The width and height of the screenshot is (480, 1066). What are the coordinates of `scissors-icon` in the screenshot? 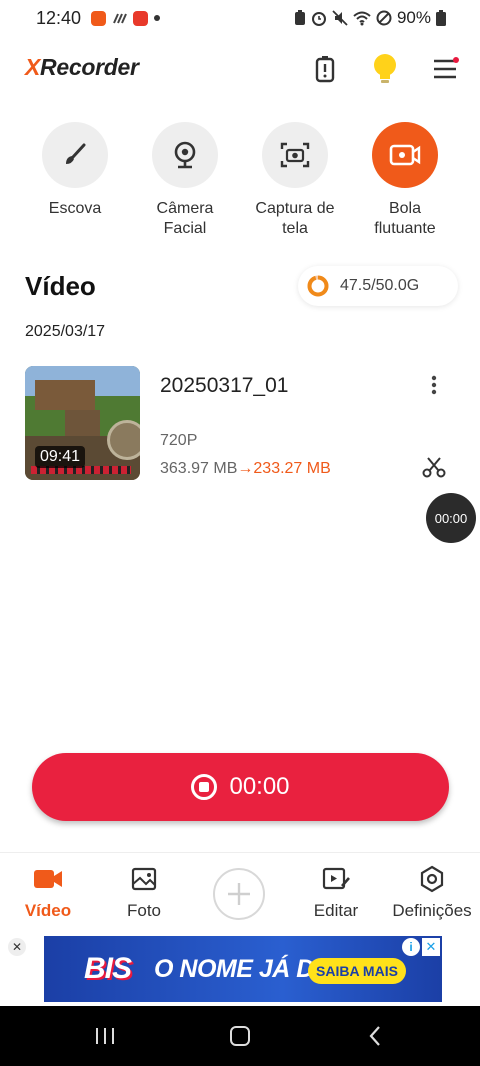 It's located at (434, 467).